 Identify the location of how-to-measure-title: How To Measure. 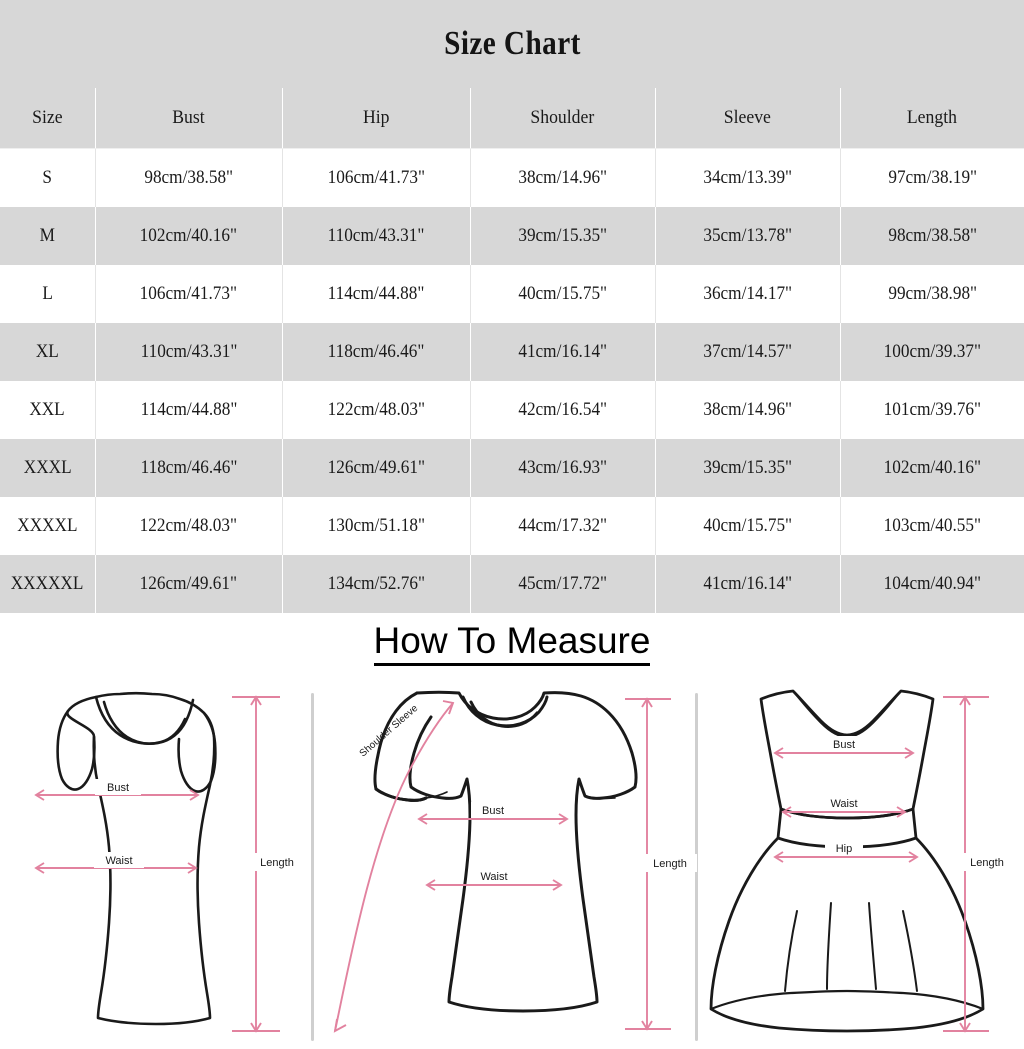
(512, 643).